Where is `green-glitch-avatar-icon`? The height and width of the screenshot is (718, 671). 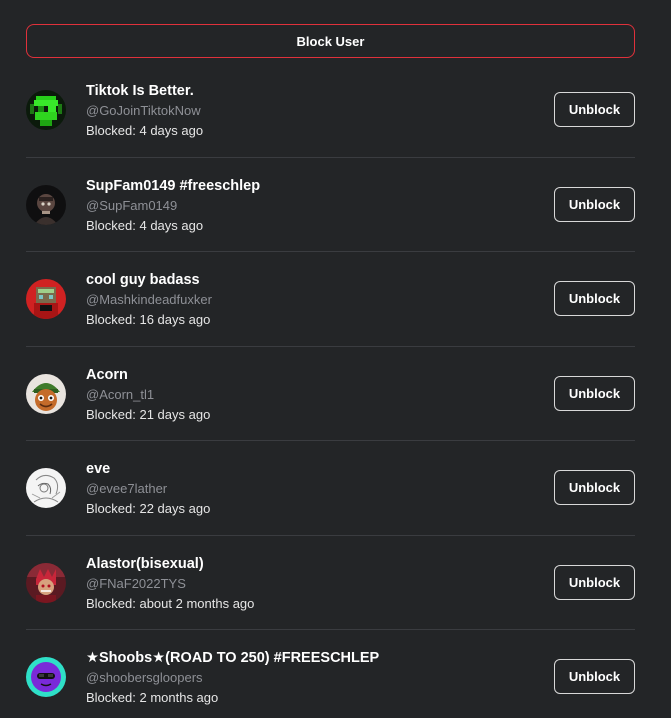 green-glitch-avatar-icon is located at coordinates (46, 110).